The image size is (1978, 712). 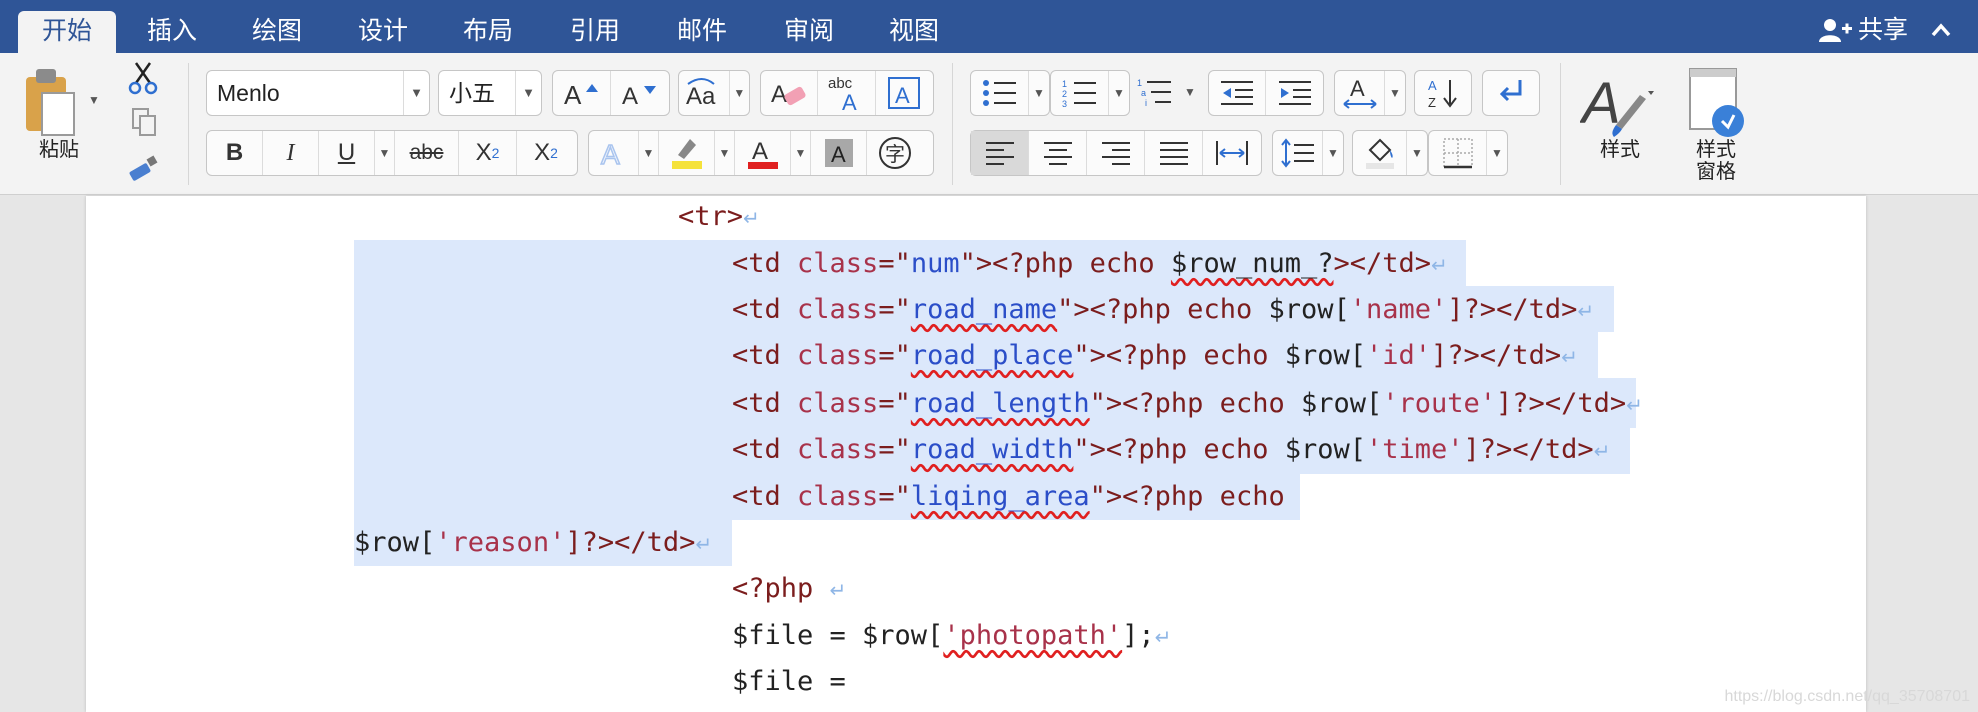 What do you see at coordinates (1058, 153) in the screenshot?
I see `align-center-icon` at bounding box center [1058, 153].